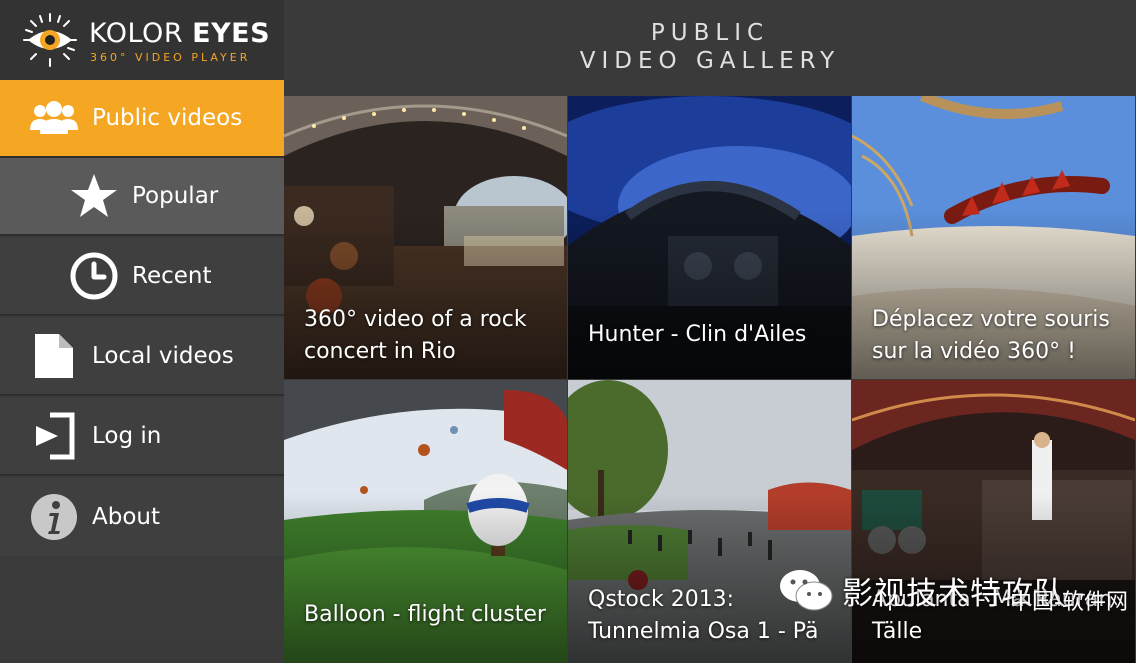 This screenshot has height=663, width=1136. What do you see at coordinates (1069, 602) in the screenshot?
I see `watermark-small-text: 中国-软件网` at bounding box center [1069, 602].